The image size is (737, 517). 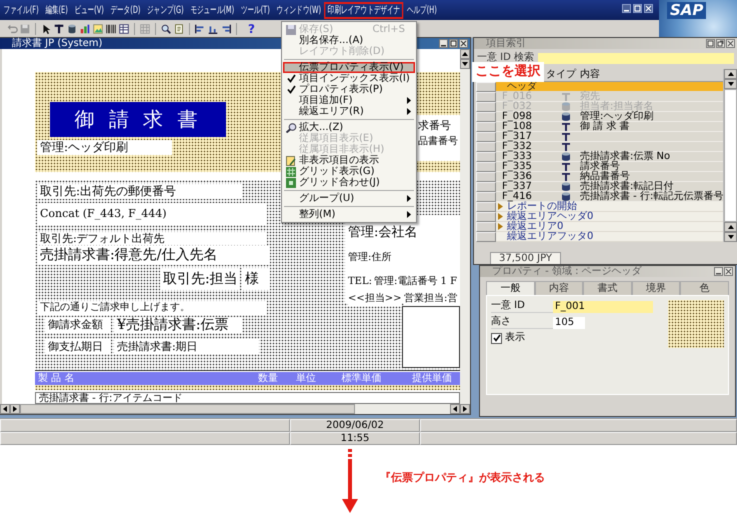 What do you see at coordinates (85, 28) in the screenshot?
I see `chart-icon` at bounding box center [85, 28].